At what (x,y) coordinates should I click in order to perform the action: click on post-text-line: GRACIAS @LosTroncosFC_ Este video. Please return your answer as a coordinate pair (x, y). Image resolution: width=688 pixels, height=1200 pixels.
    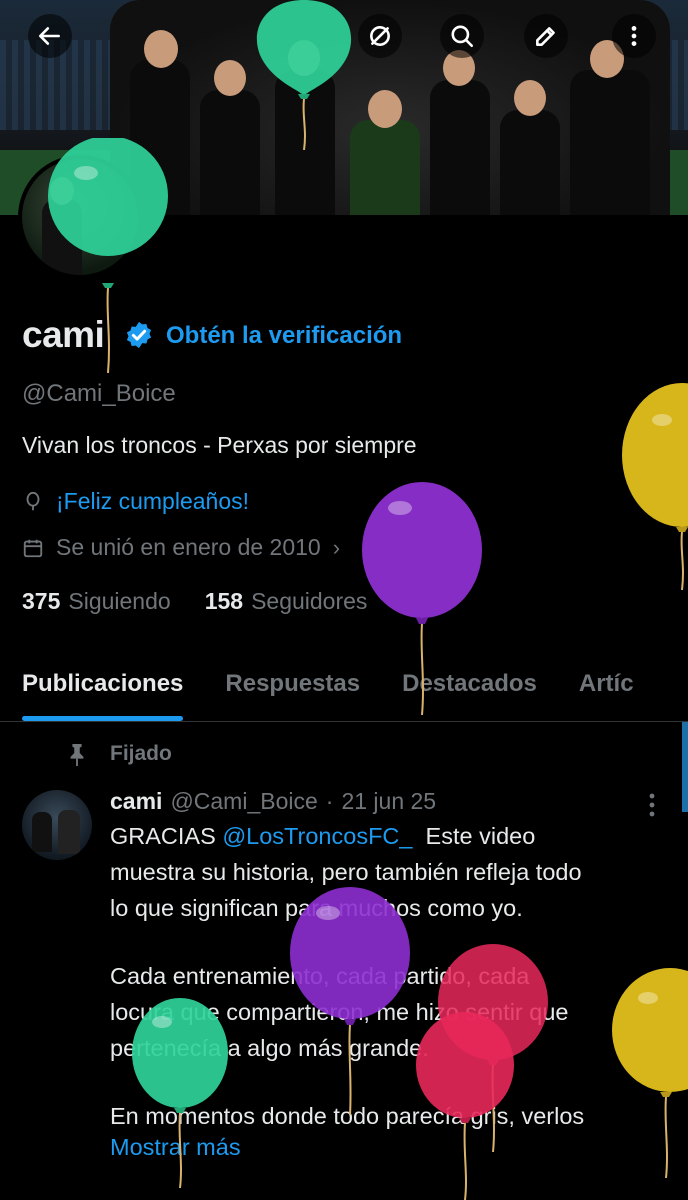
    Looking at the image, I should click on (390, 836).